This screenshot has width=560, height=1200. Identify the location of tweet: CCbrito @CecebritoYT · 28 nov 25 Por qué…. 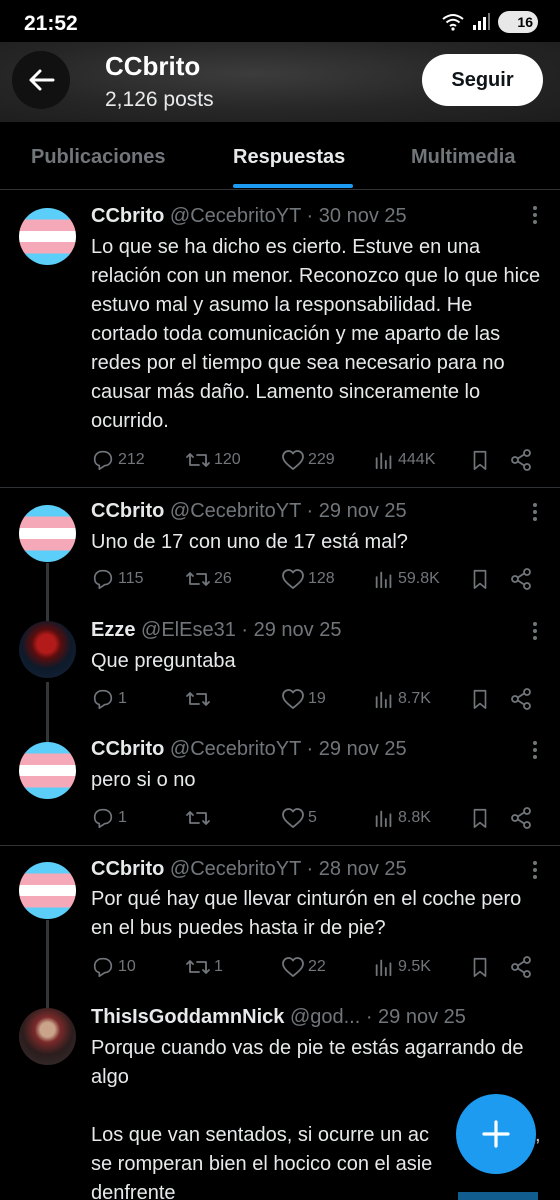
(280, 920).